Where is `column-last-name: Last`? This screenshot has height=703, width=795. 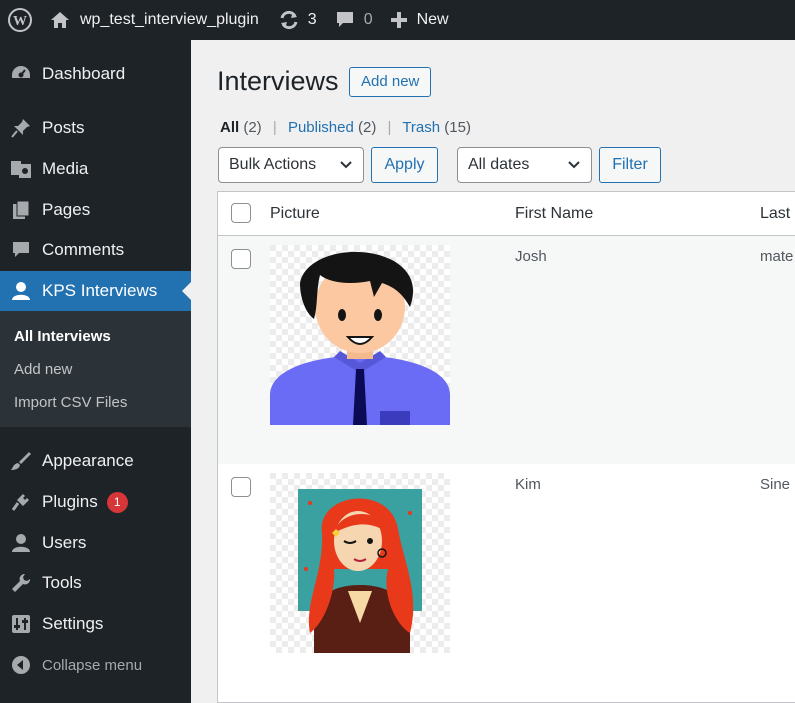 column-last-name: Last is located at coordinates (775, 214).